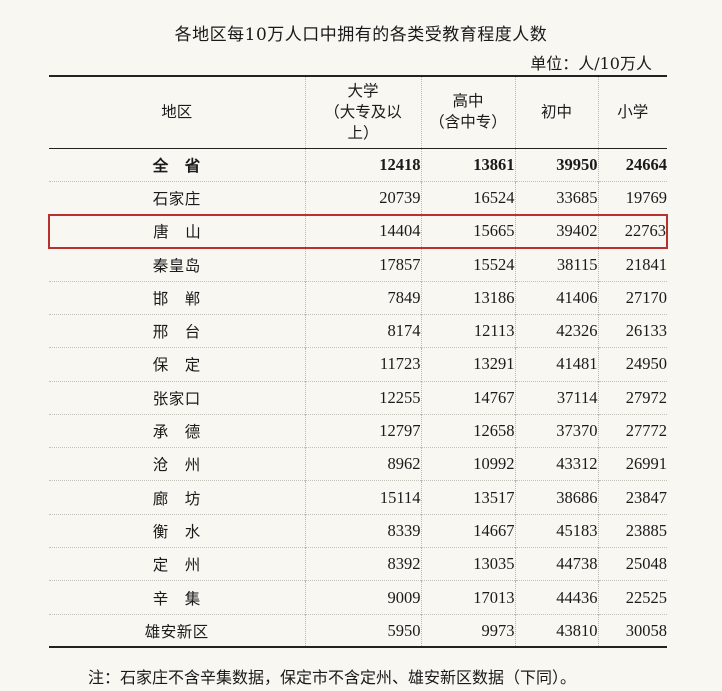  I want to click on table-row: 承 德 12797 12658 37370 27772, so click(358, 431).